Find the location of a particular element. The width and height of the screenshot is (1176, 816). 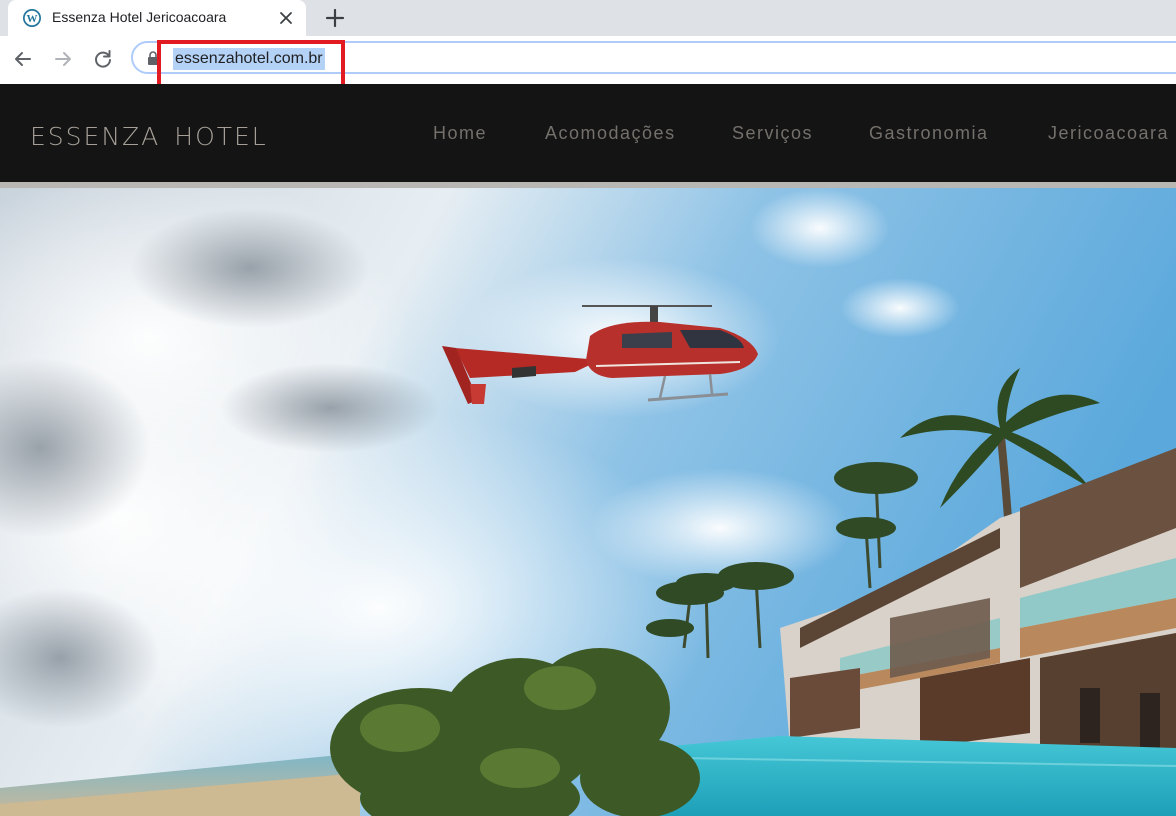

forward-arrow-icon is located at coordinates (63, 59).